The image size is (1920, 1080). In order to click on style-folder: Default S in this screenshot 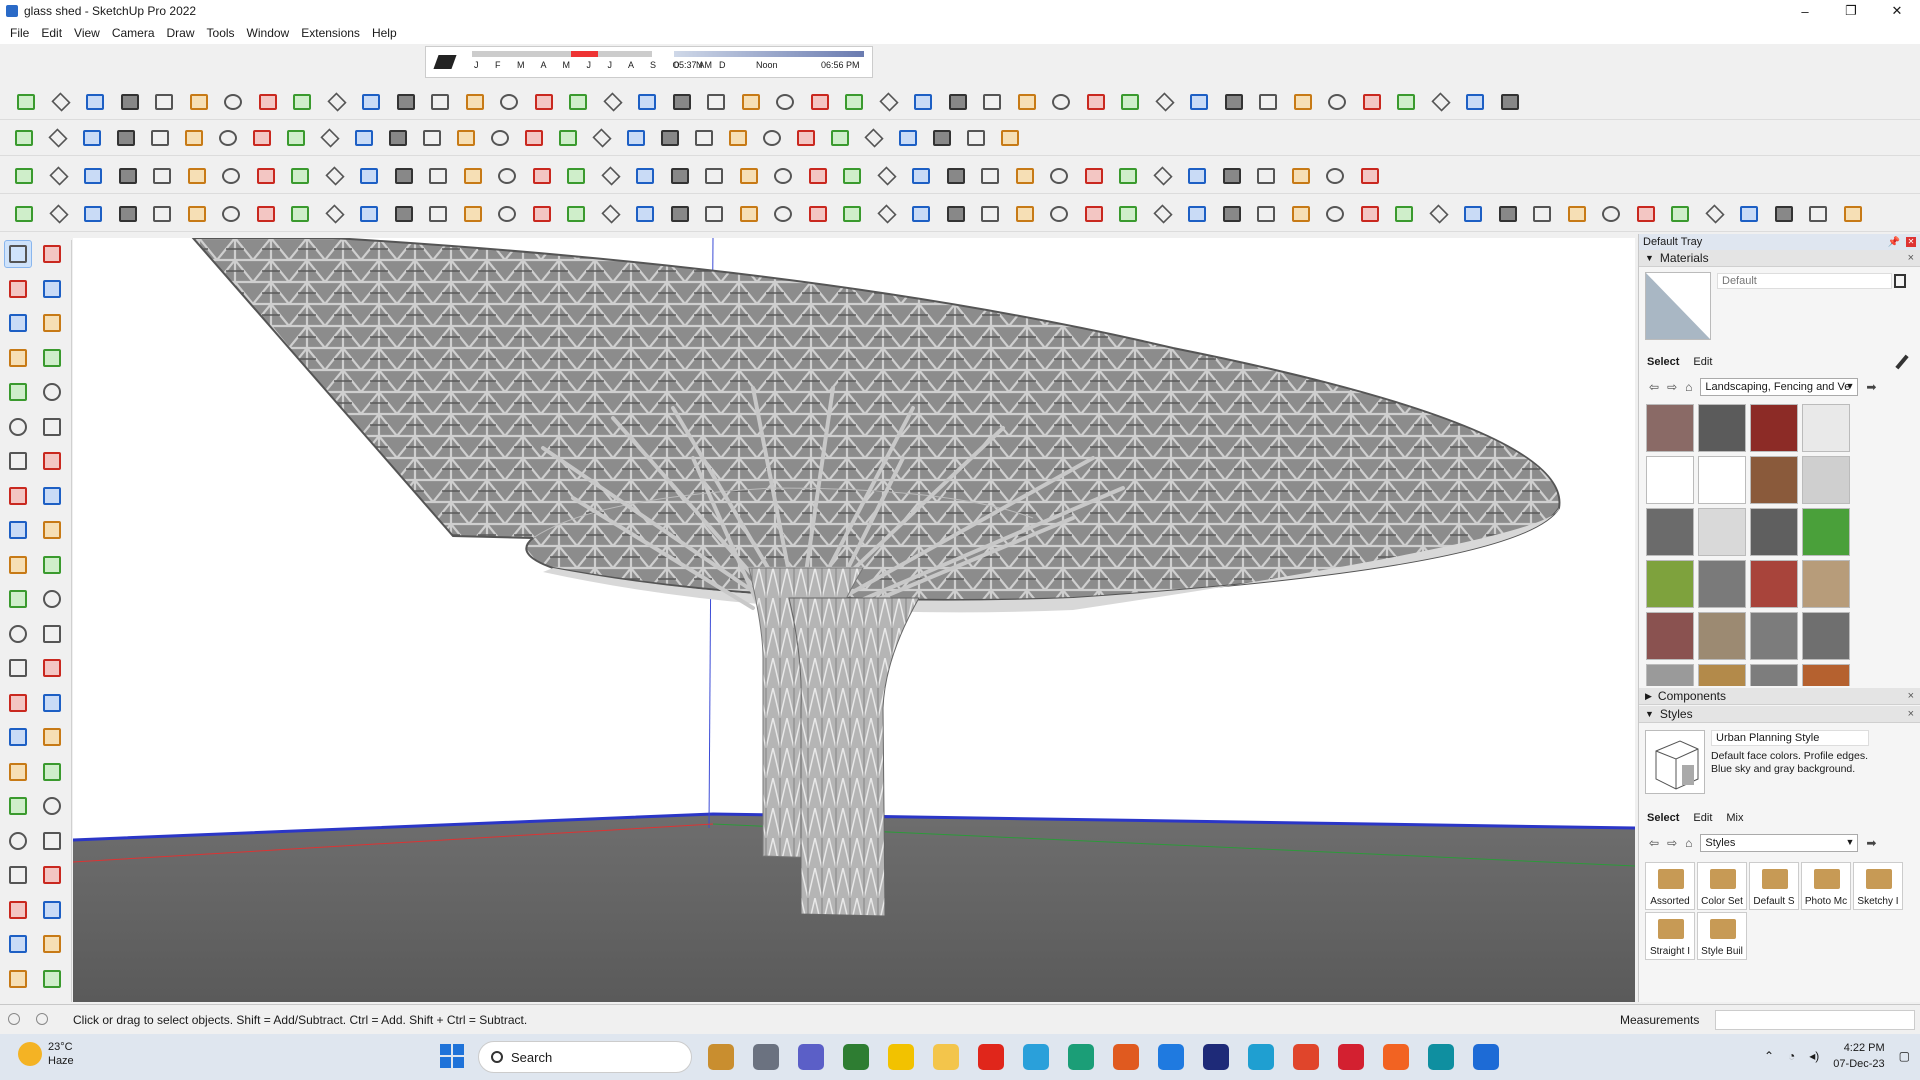, I will do `click(1774, 886)`.